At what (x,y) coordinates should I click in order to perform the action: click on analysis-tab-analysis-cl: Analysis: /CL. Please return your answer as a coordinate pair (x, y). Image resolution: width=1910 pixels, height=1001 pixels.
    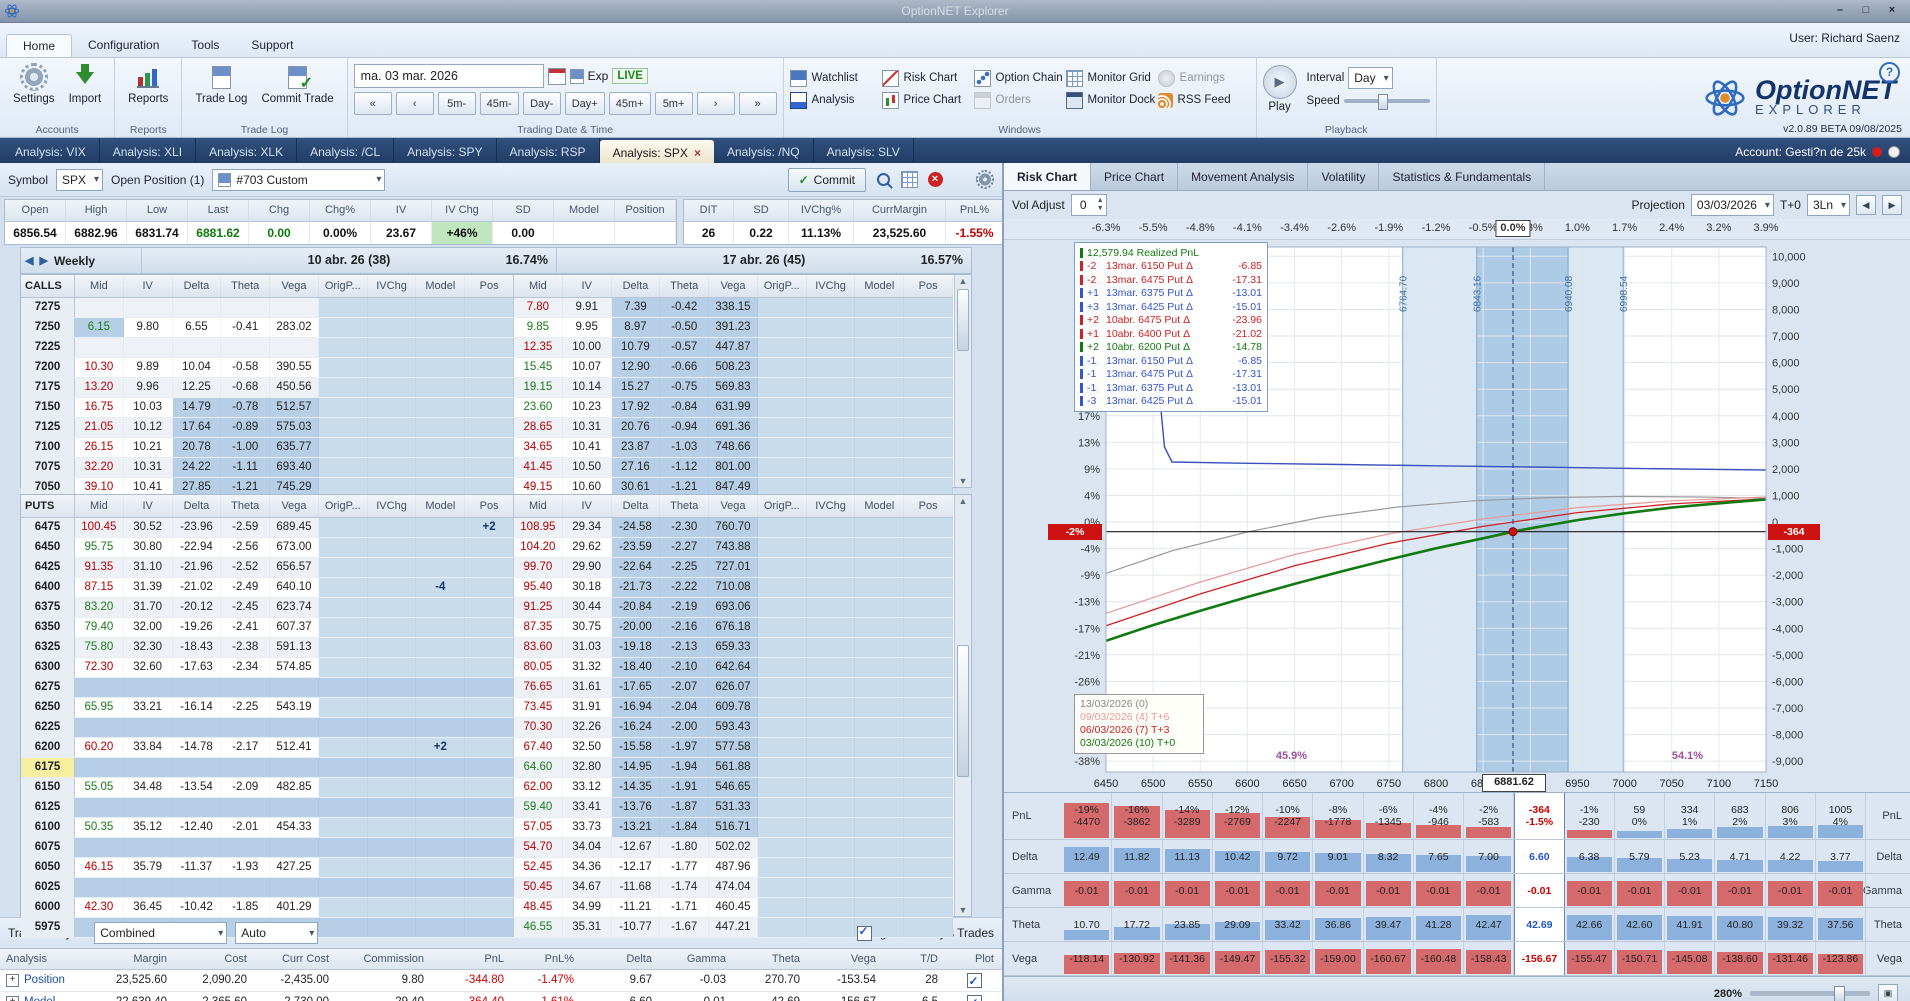
    Looking at the image, I should click on (346, 152).